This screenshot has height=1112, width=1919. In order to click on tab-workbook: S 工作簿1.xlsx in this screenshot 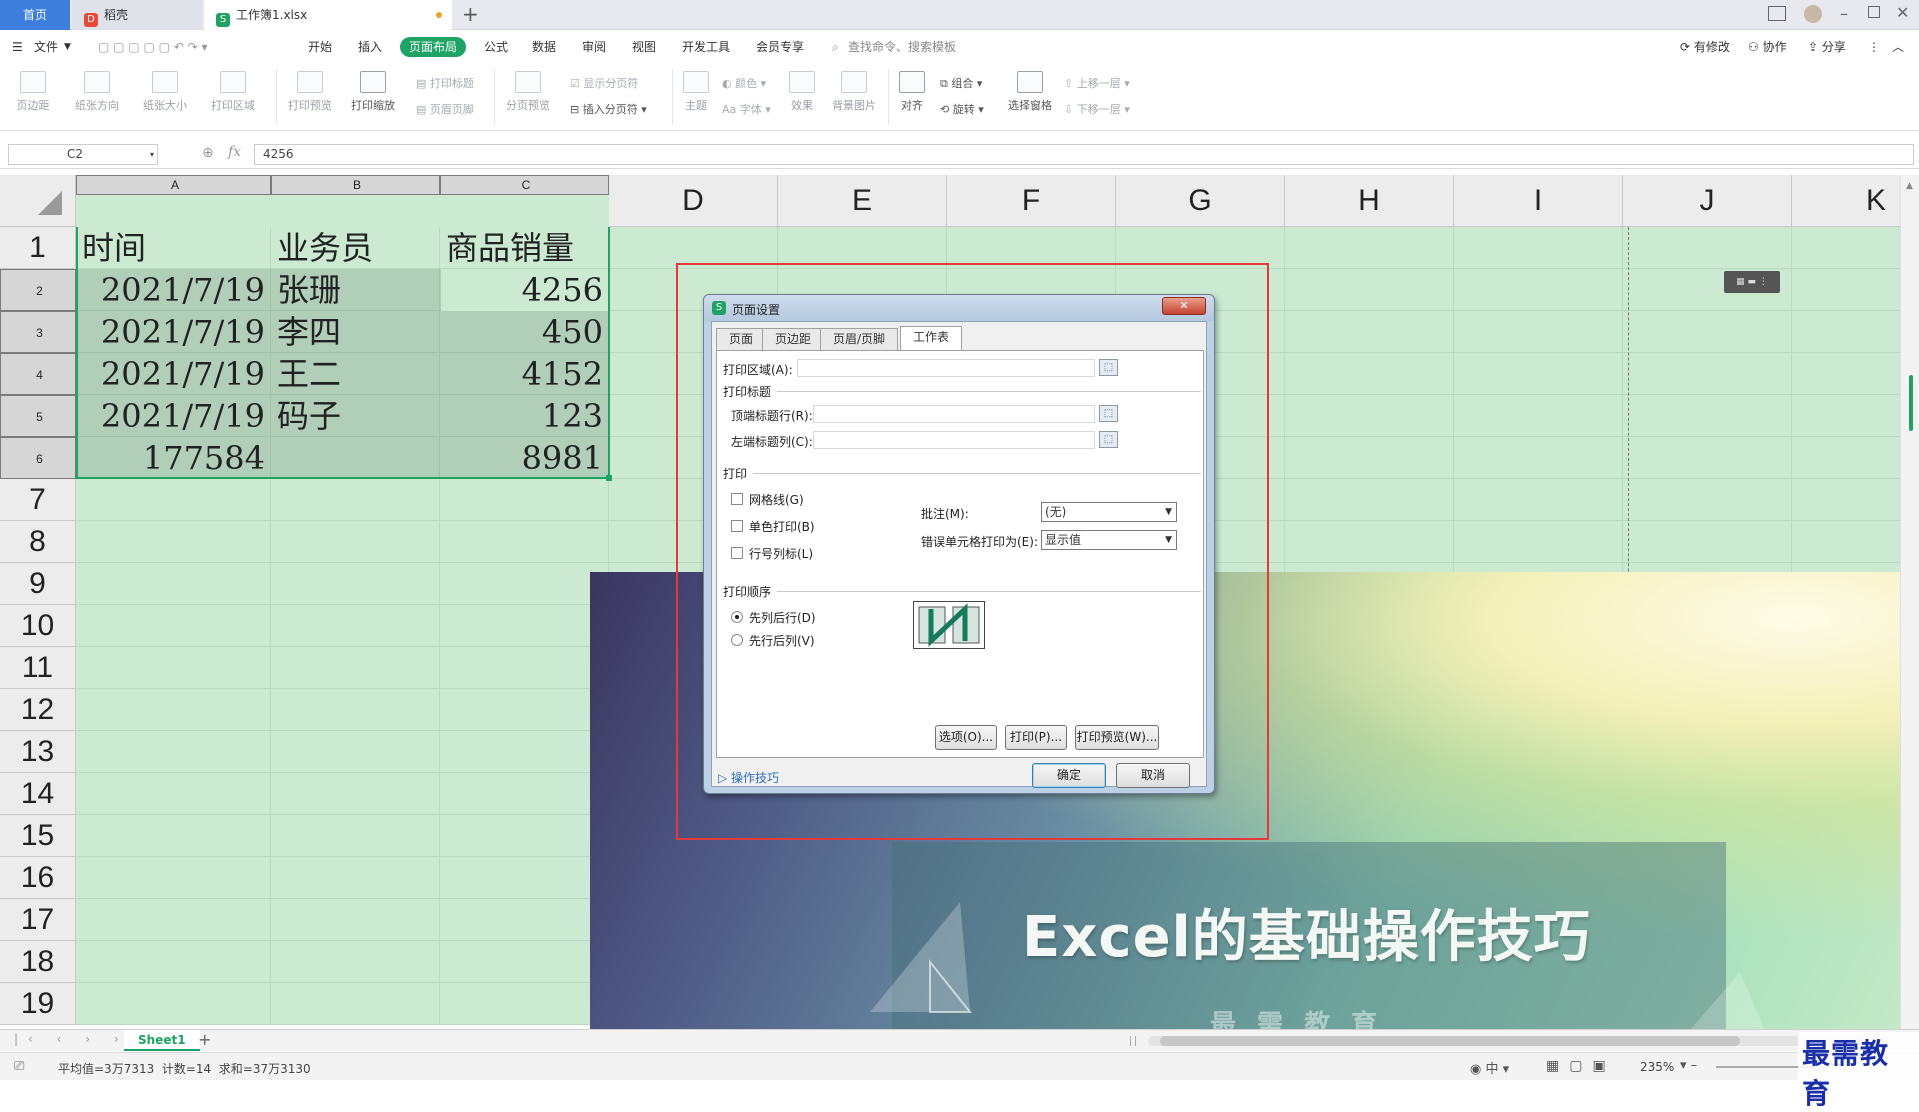, I will do `click(328, 15)`.